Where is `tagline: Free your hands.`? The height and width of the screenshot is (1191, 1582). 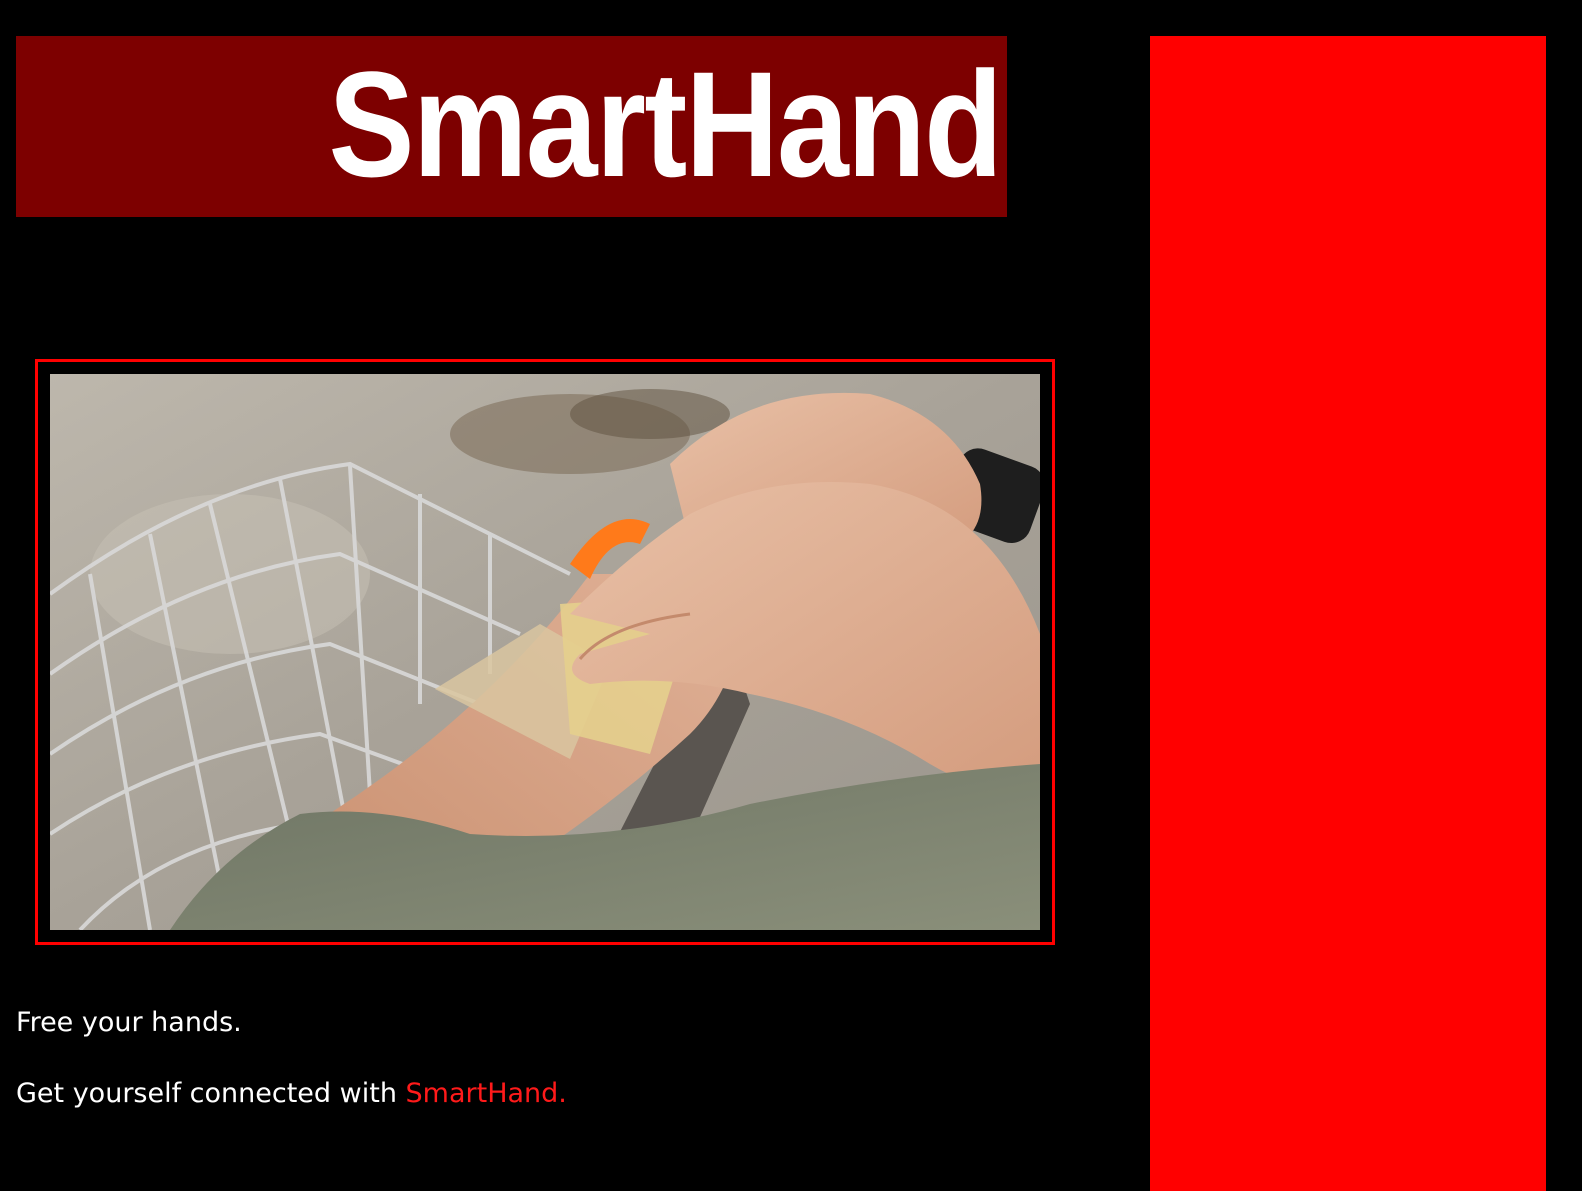 tagline: Free your hands. is located at coordinates (129, 1022).